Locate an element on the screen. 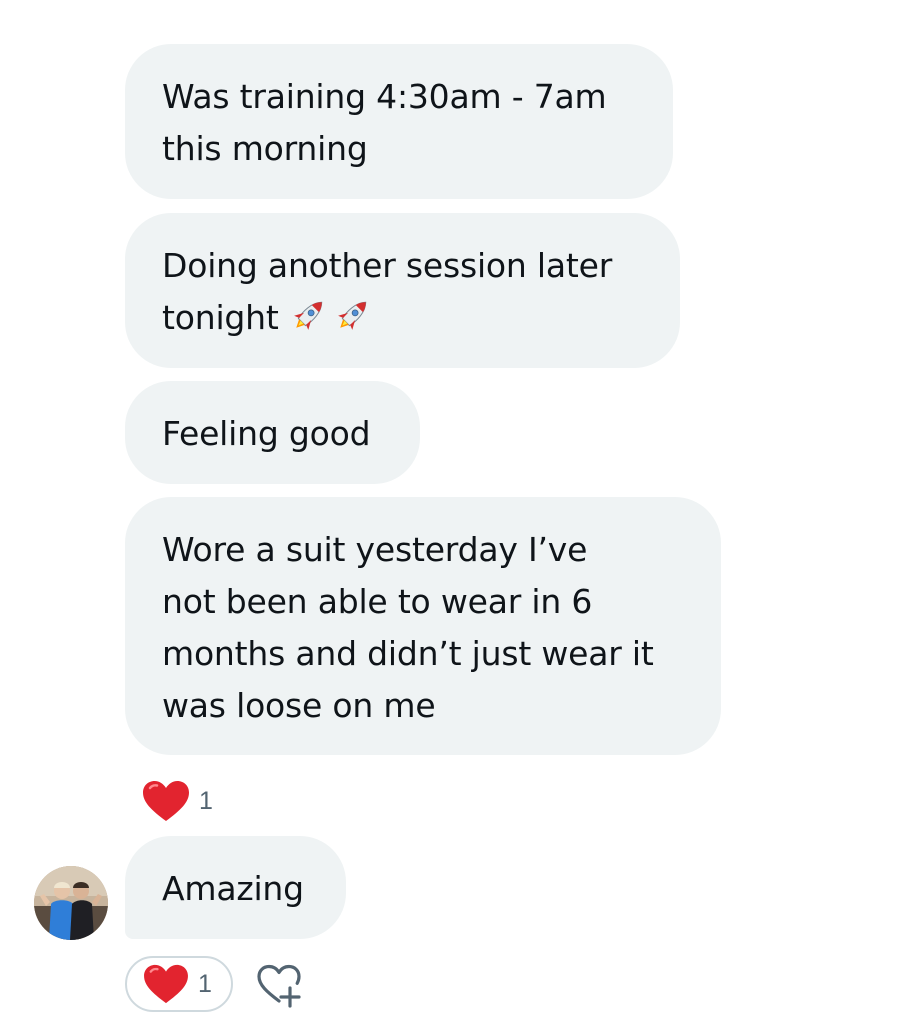 The height and width of the screenshot is (1025, 921). add-reaction-icon is located at coordinates (279, 986).